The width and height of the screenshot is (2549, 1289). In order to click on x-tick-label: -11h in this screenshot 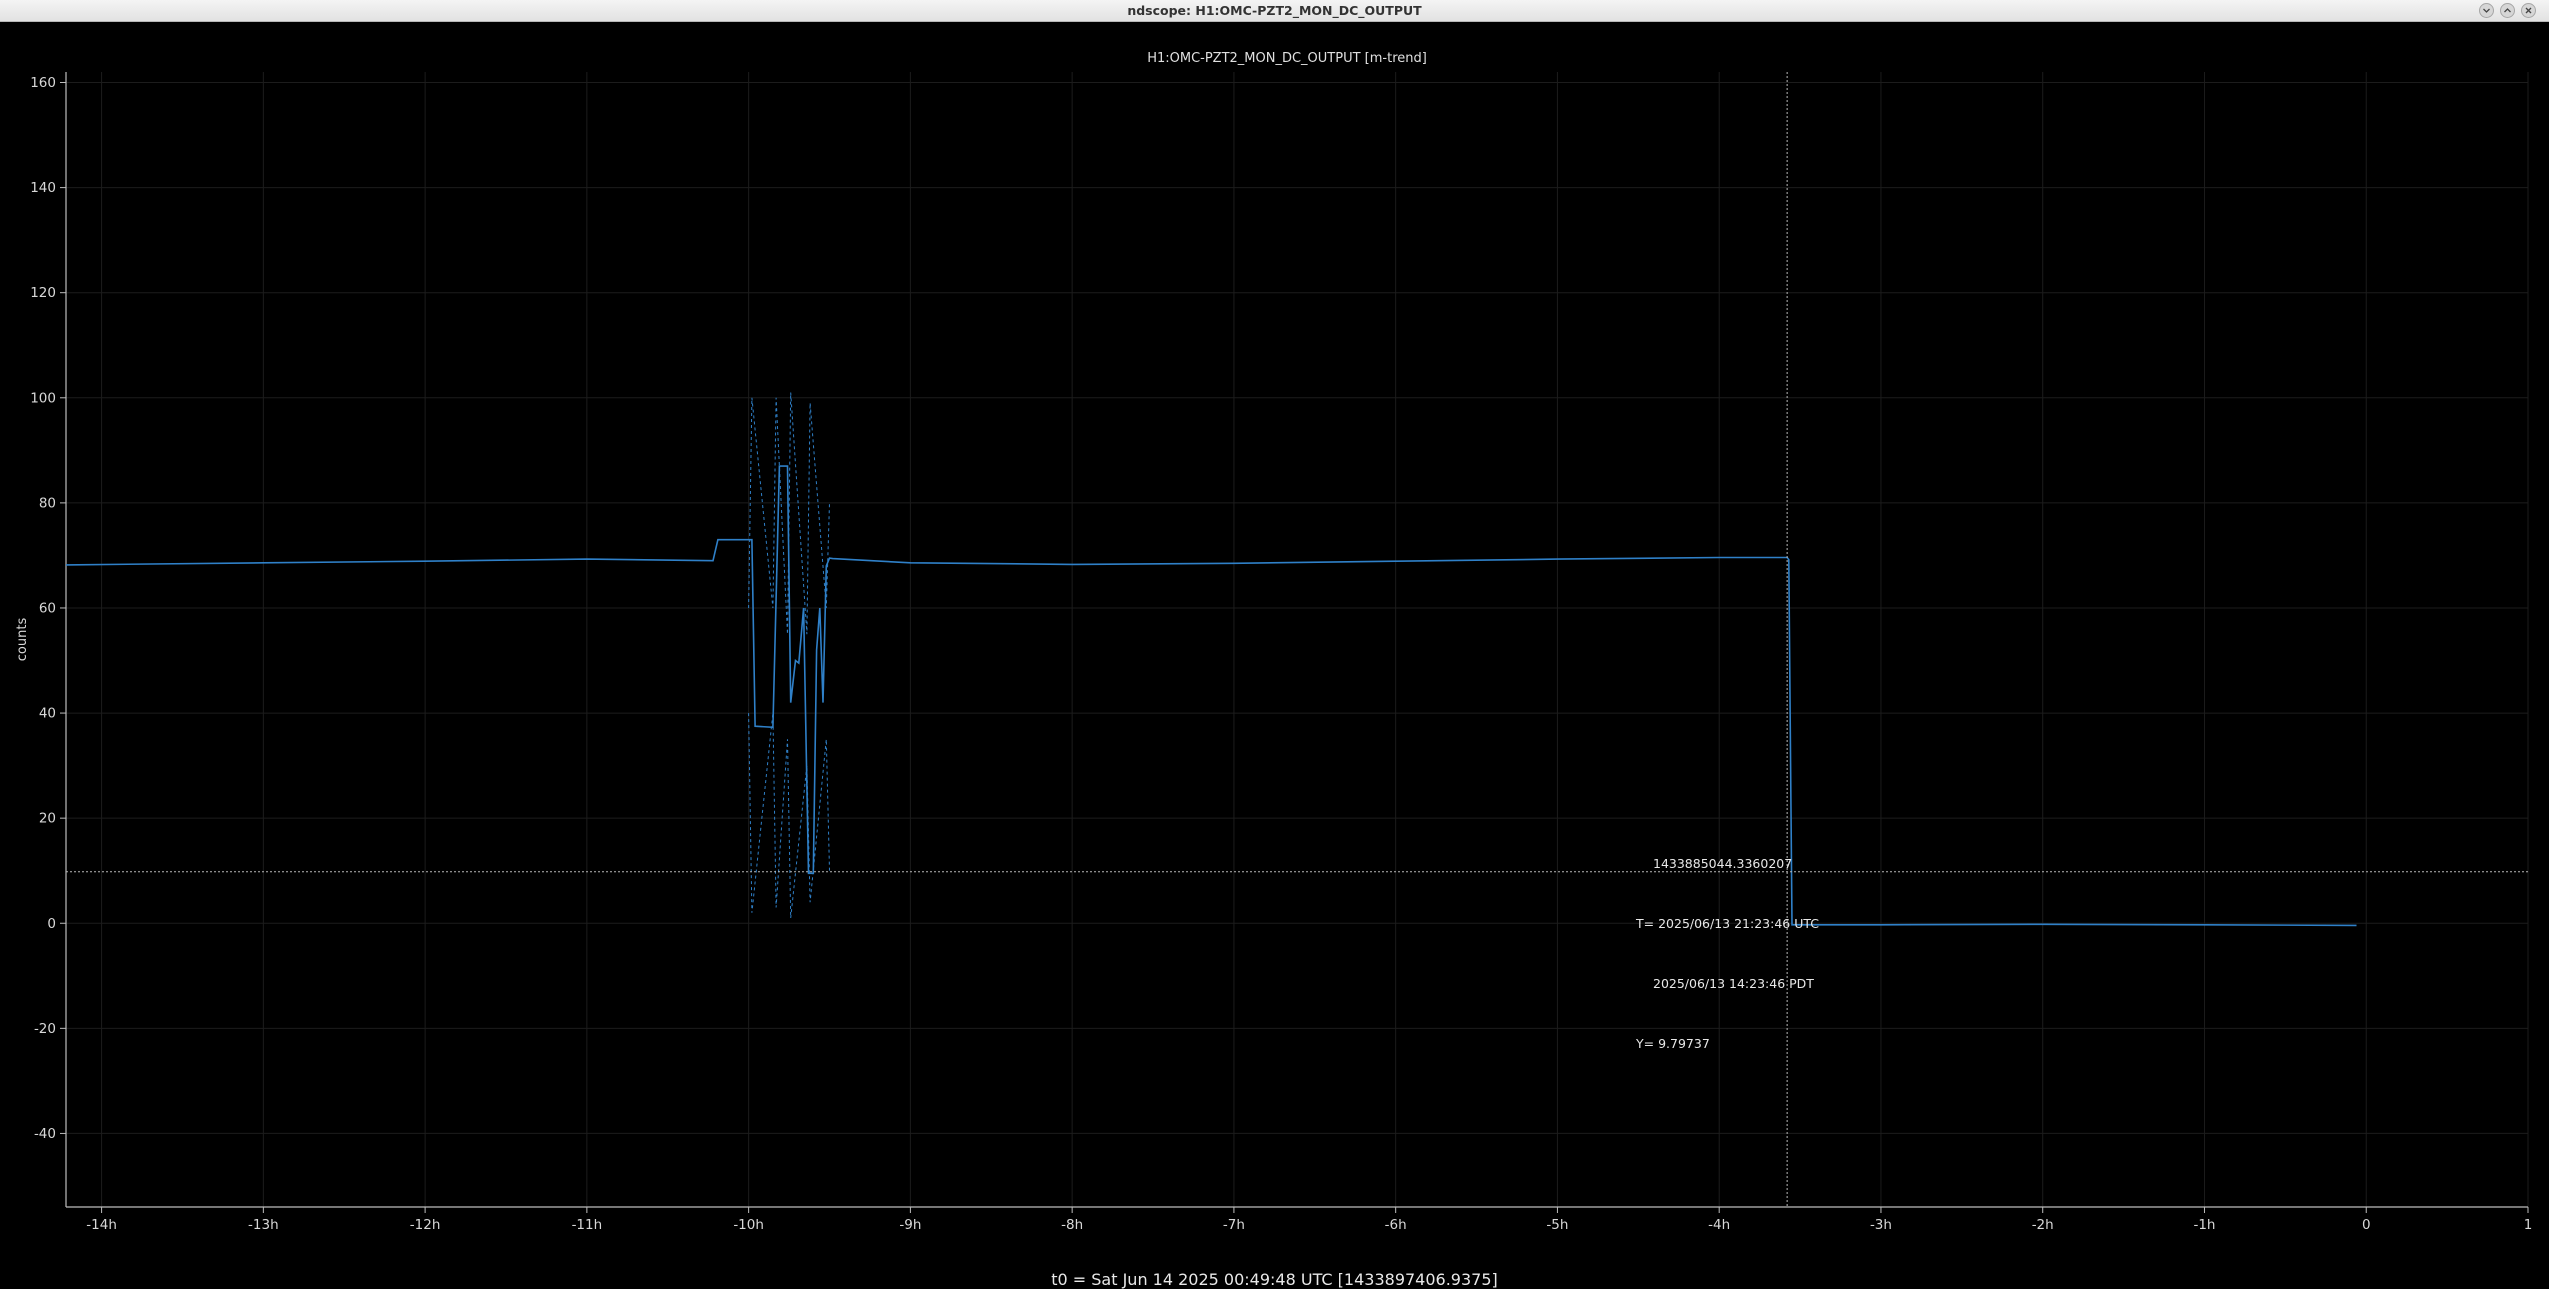, I will do `click(587, 1225)`.